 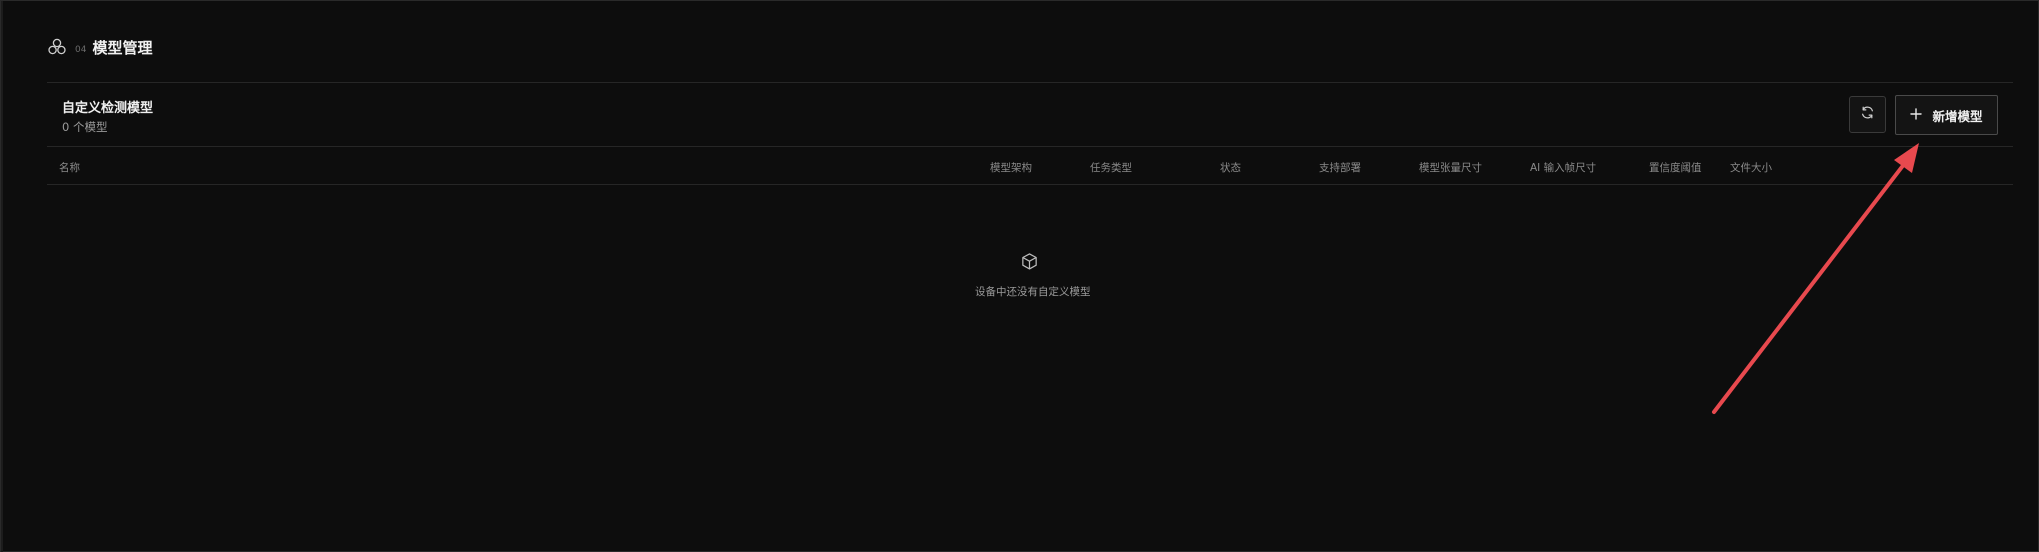 I want to click on panel-title: 自定义检测模型, so click(x=108, y=108).